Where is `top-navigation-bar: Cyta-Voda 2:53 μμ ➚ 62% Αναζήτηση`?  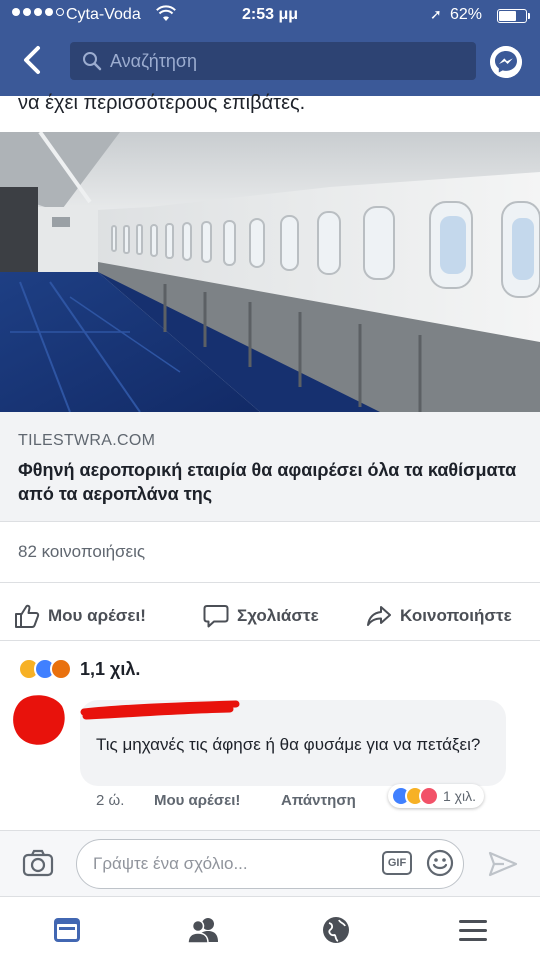 top-navigation-bar: Cyta-Voda 2:53 μμ ➚ 62% Αναζήτηση is located at coordinates (270, 48).